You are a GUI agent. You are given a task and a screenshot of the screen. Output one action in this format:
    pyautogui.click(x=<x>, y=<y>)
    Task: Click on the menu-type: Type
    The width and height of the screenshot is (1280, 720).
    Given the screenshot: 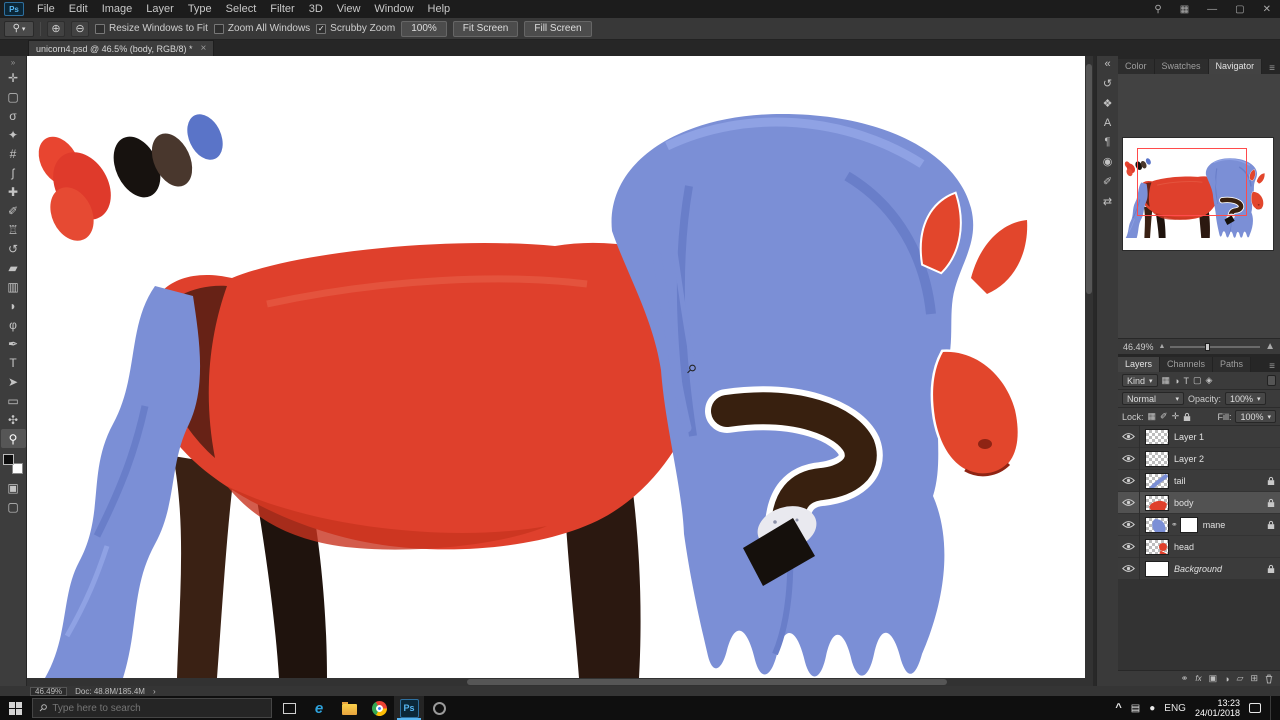 What is the action you would take?
    pyautogui.click(x=200, y=9)
    